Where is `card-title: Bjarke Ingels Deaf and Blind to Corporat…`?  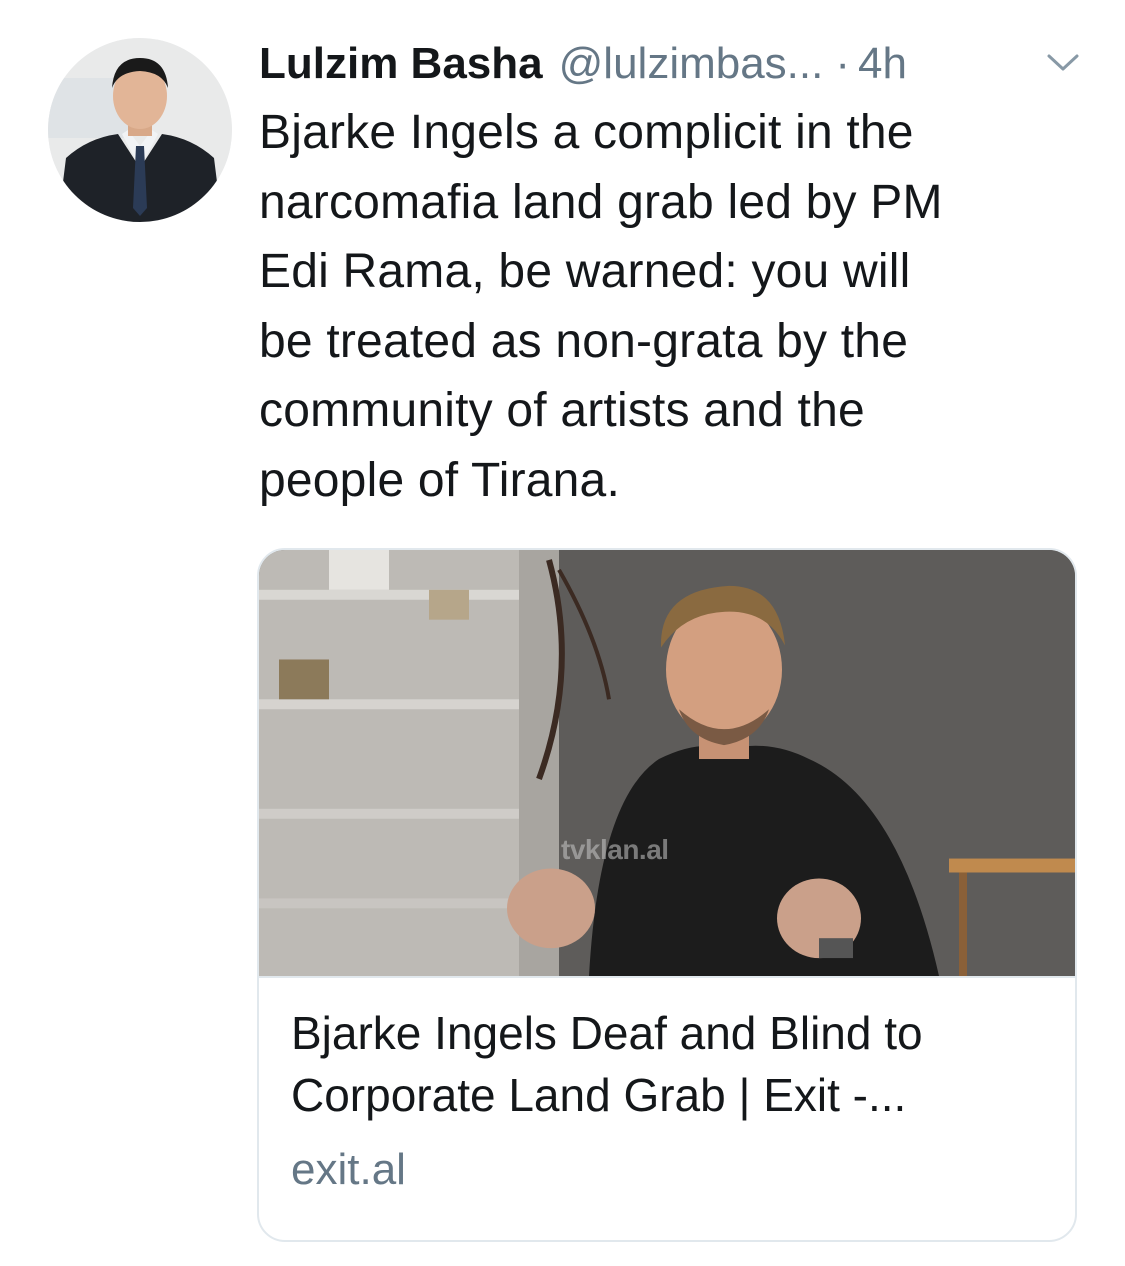
card-title: Bjarke Ingels Deaf and Blind to Corporat… is located at coordinates (671, 1064).